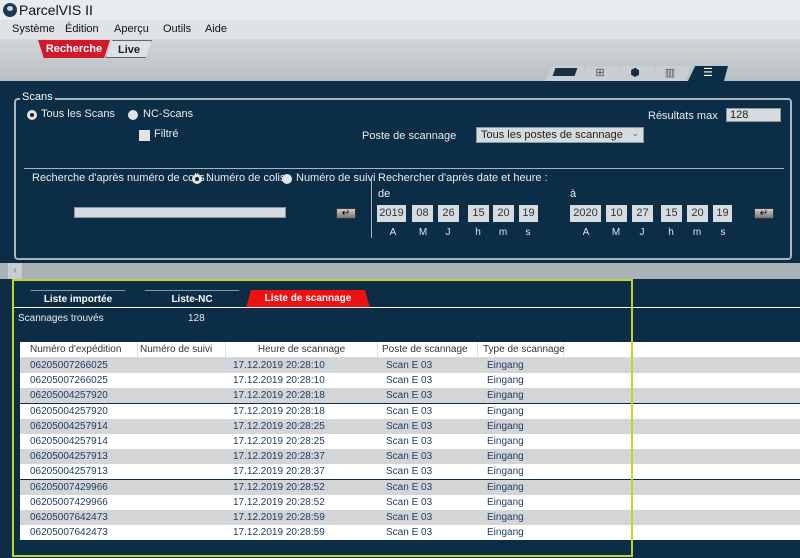 The image size is (800, 558). Describe the element at coordinates (708, 73) in the screenshot. I see `list-icon: ☰` at that location.